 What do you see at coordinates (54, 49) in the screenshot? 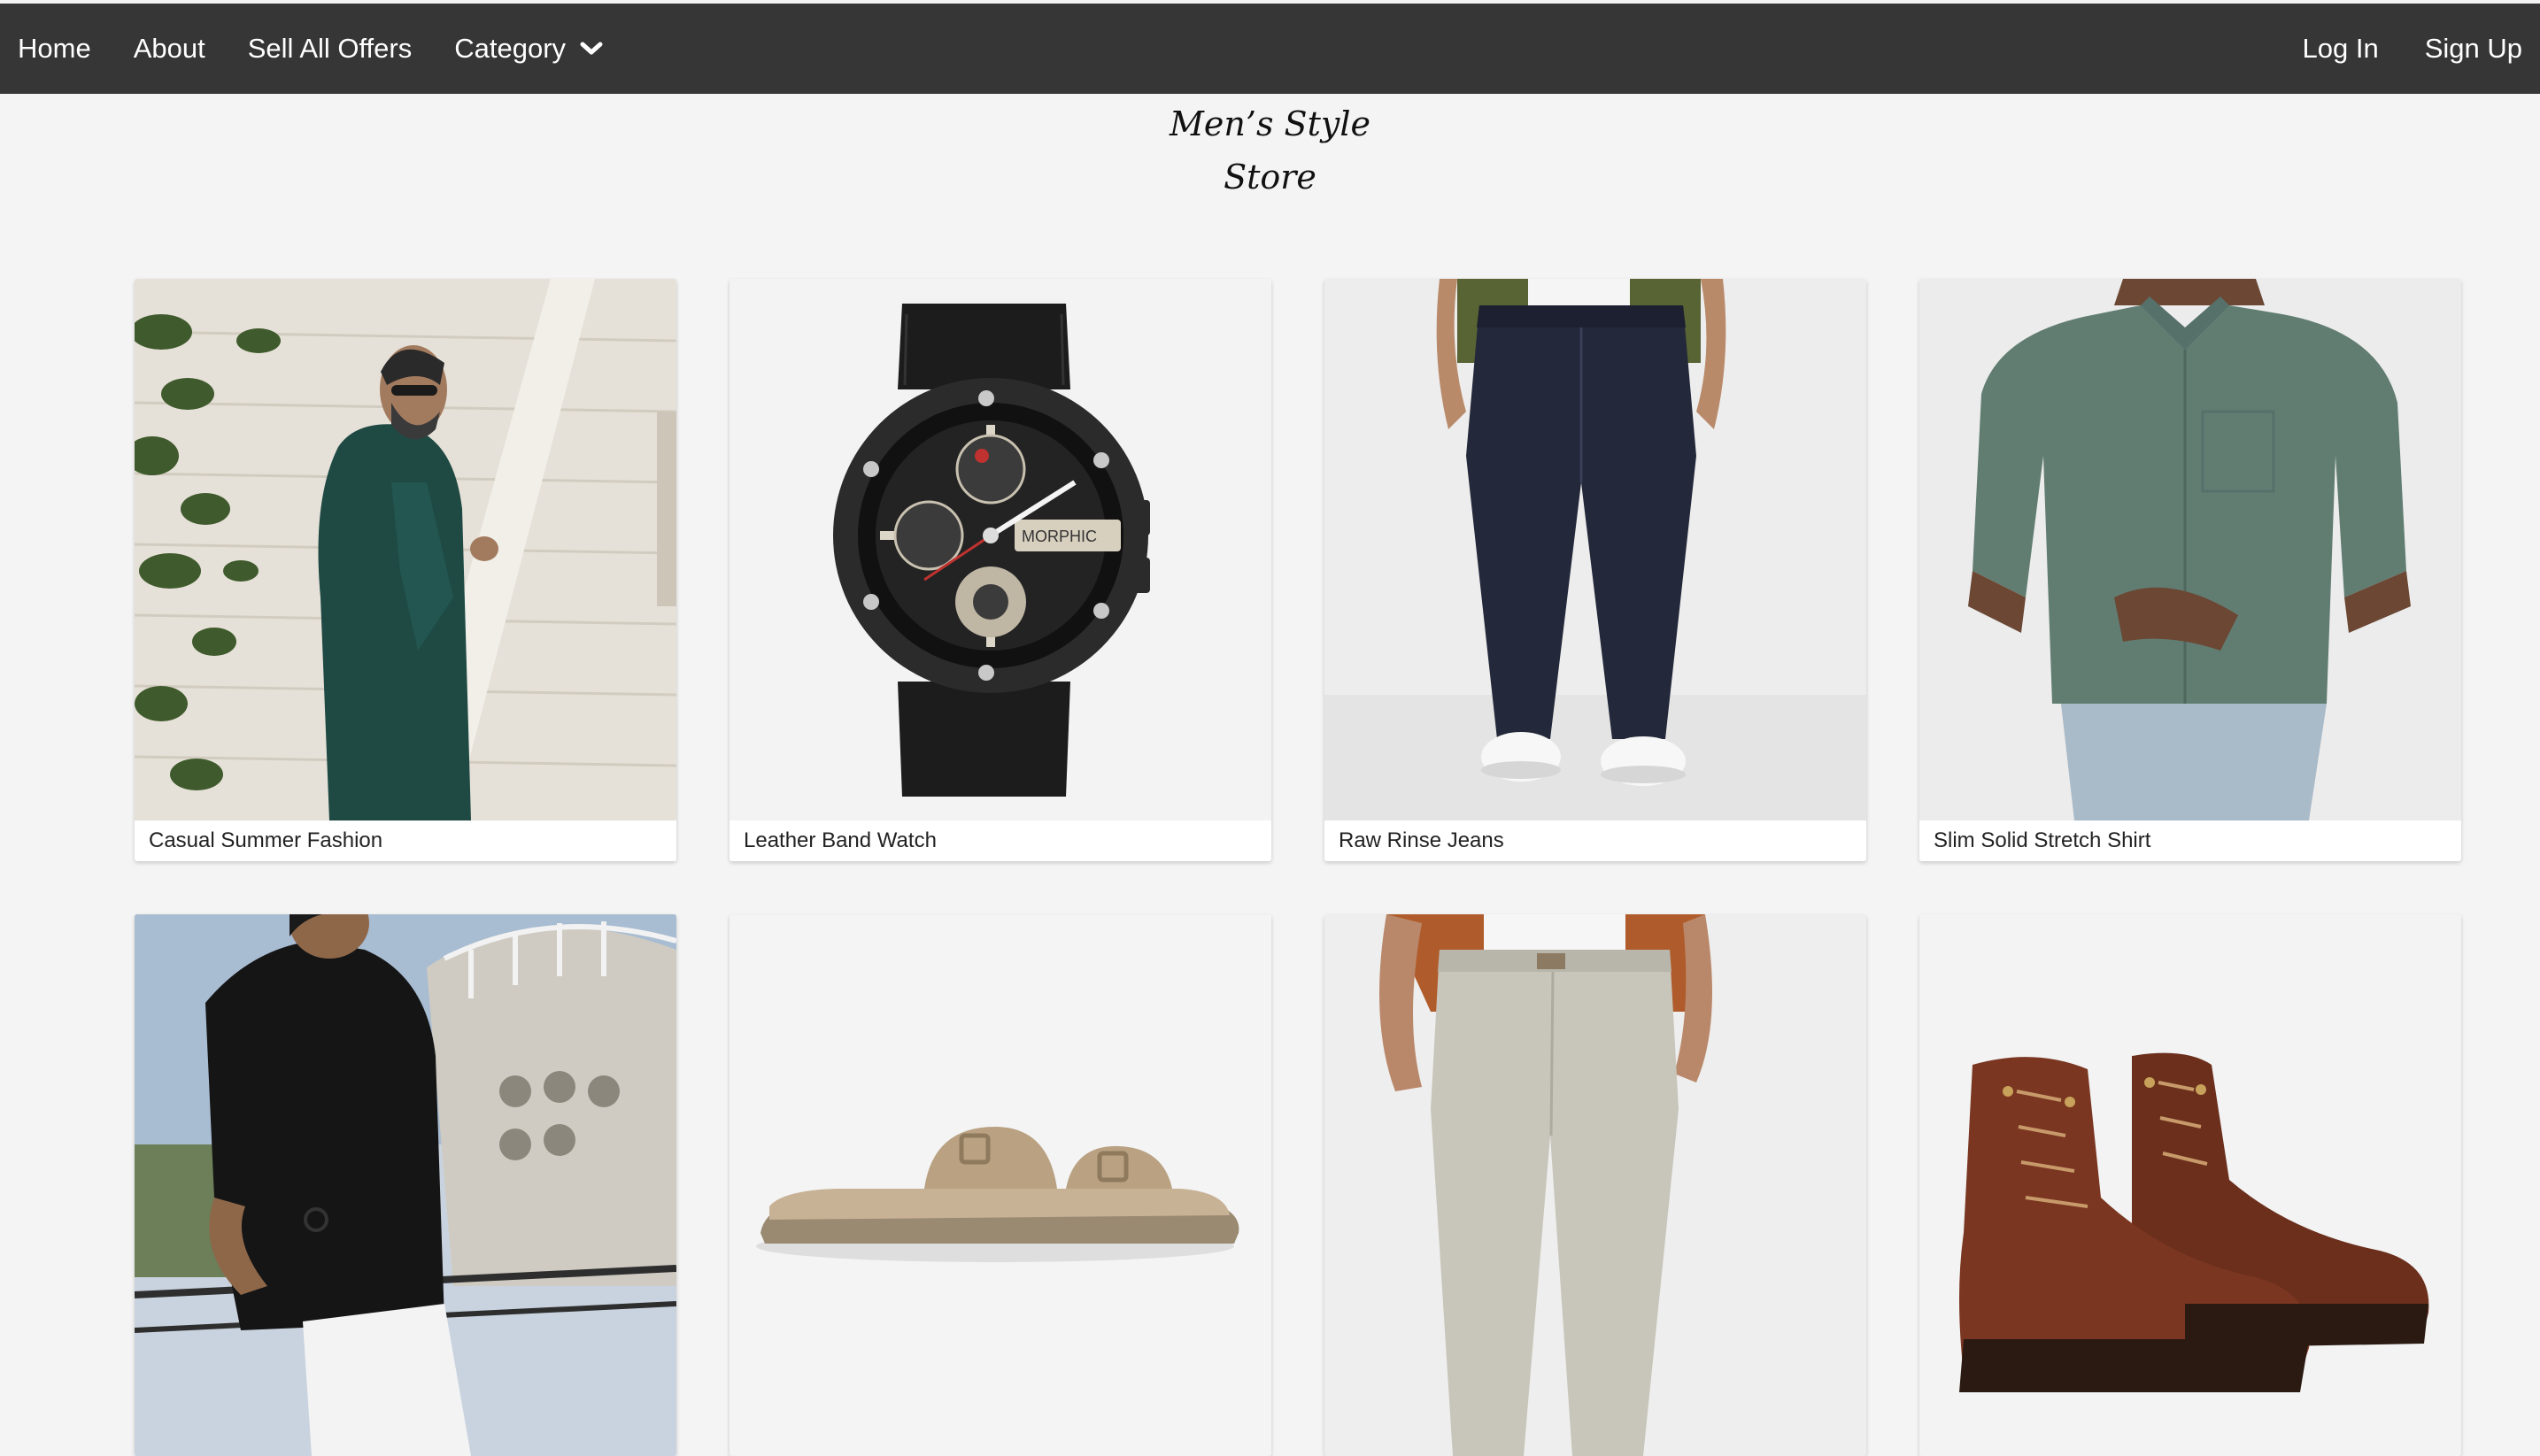
I see `nav-home-link: Home` at bounding box center [54, 49].